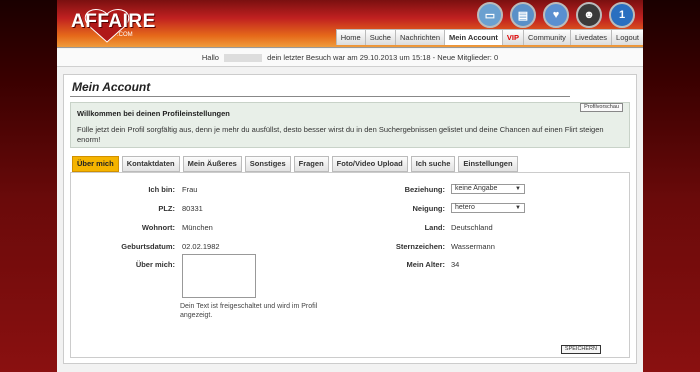 This screenshot has height=372, width=700. Describe the element at coordinates (219, 276) in the screenshot. I see `about-me-textarea` at that location.